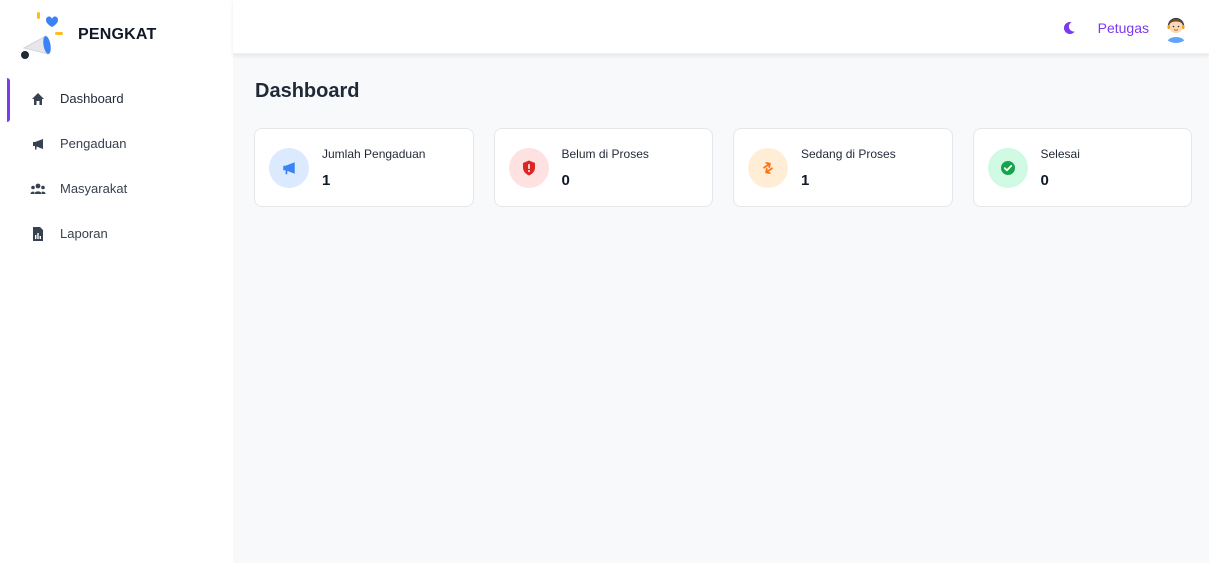 The height and width of the screenshot is (563, 1209). Describe the element at coordinates (768, 168) in the screenshot. I see `exchange-arrows-icon` at that location.